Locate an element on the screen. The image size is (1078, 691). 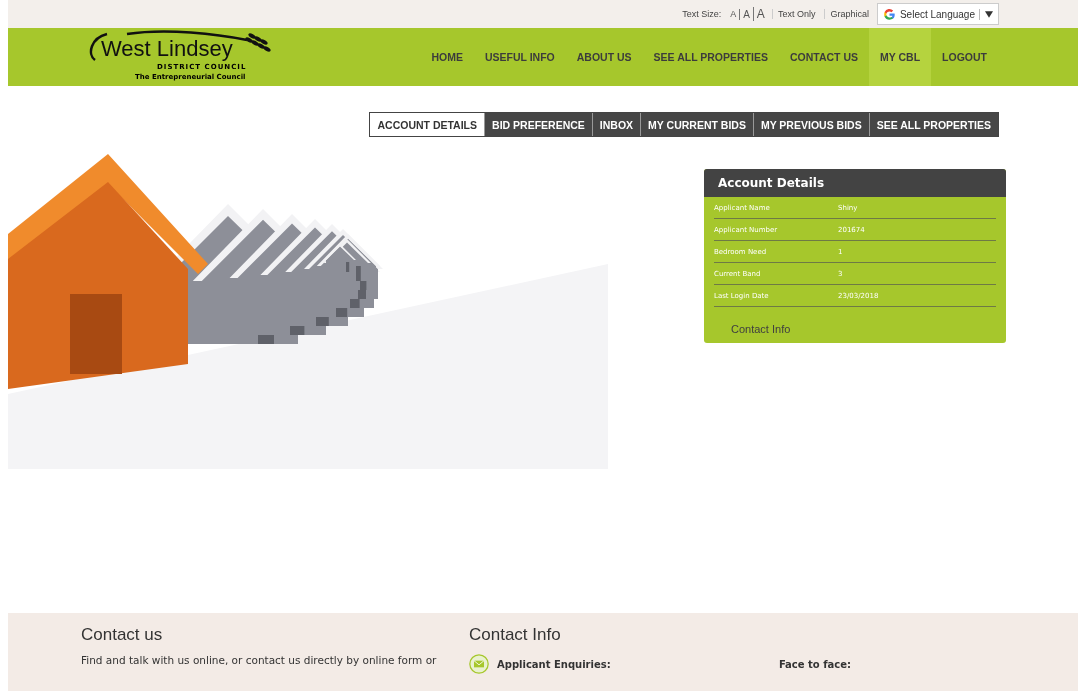
card-title: Account Details is located at coordinates (855, 183).